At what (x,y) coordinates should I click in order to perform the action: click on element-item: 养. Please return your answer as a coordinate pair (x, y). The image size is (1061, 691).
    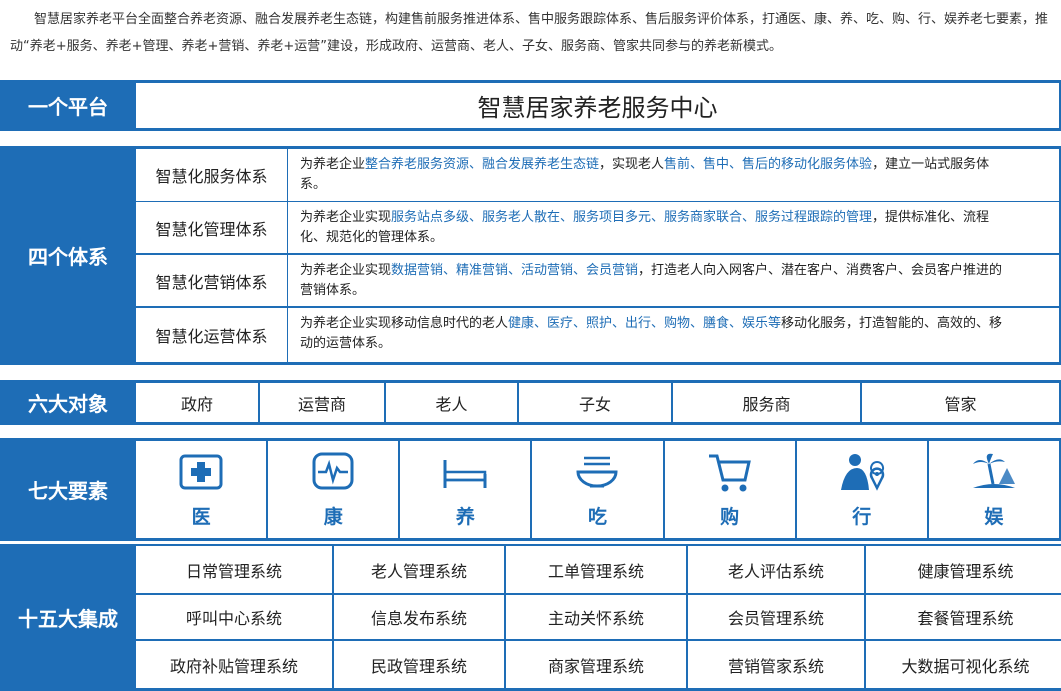
    Looking at the image, I should click on (465, 489).